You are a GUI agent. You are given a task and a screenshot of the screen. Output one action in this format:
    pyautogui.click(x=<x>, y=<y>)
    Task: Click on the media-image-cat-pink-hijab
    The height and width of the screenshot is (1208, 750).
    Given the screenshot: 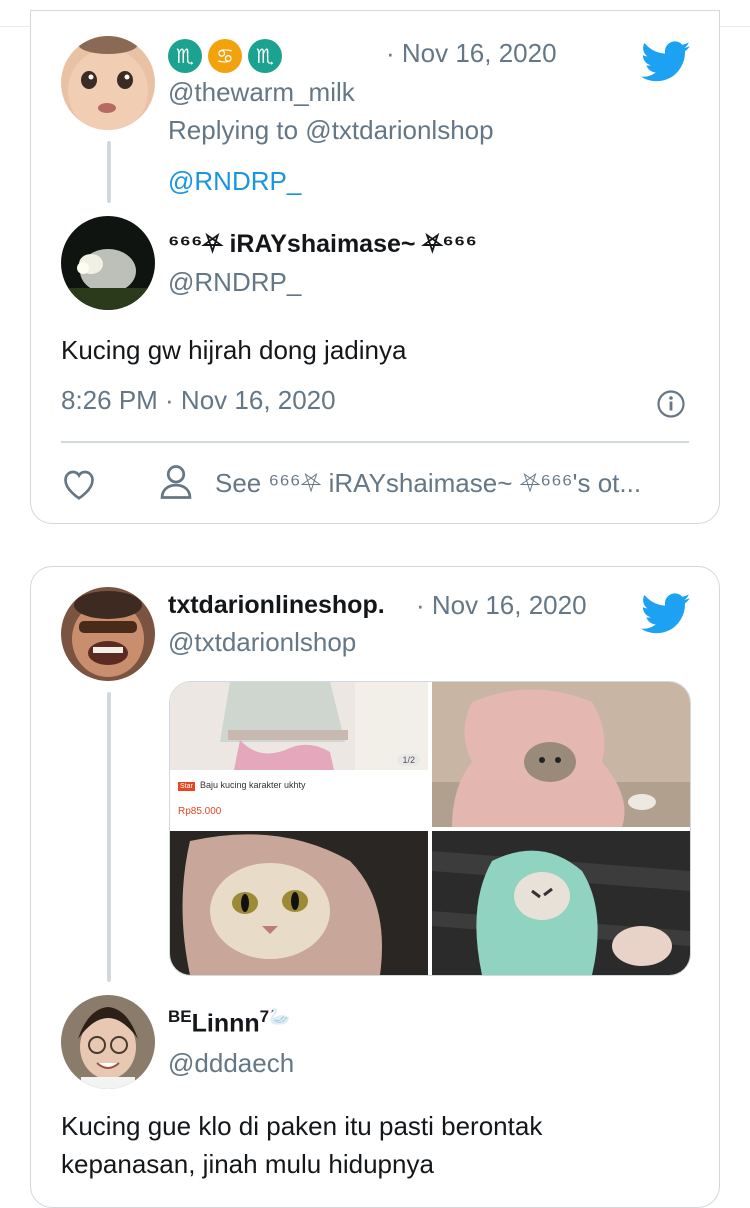 What is the action you would take?
    pyautogui.click(x=561, y=754)
    